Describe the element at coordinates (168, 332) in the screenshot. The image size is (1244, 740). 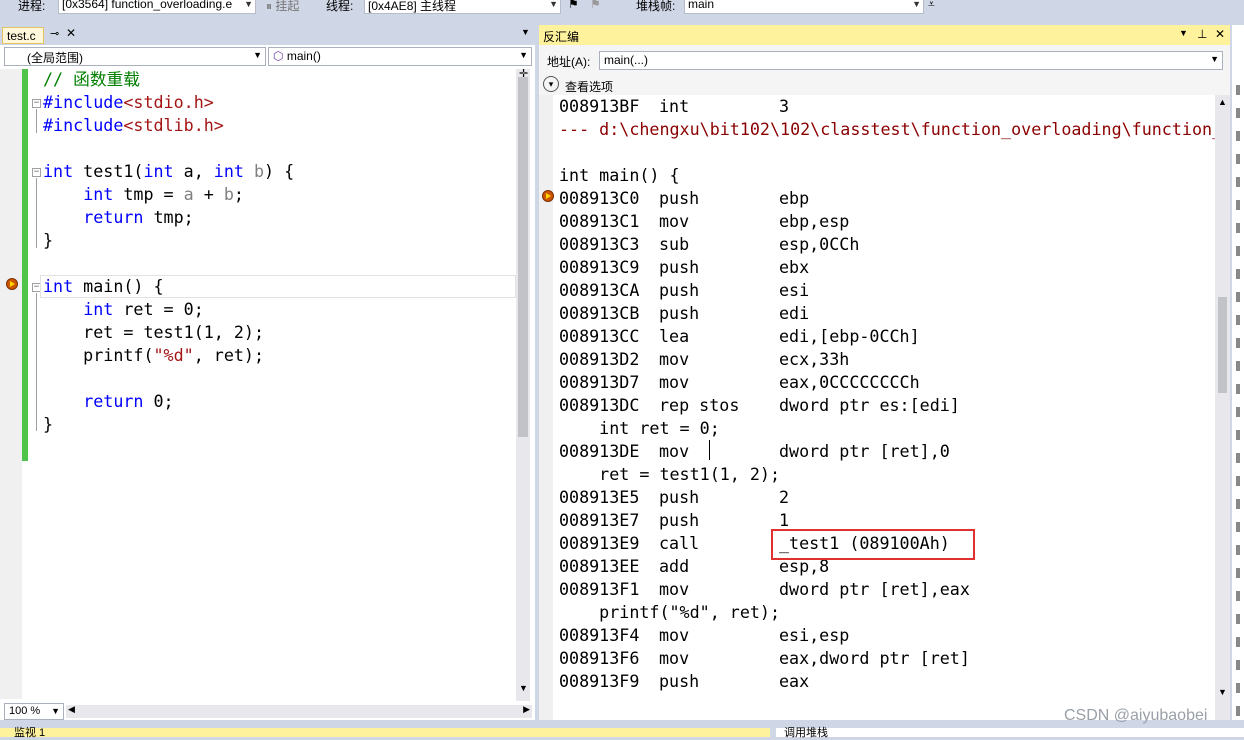
I see `code-line: ret = test1(1, 2);` at that location.